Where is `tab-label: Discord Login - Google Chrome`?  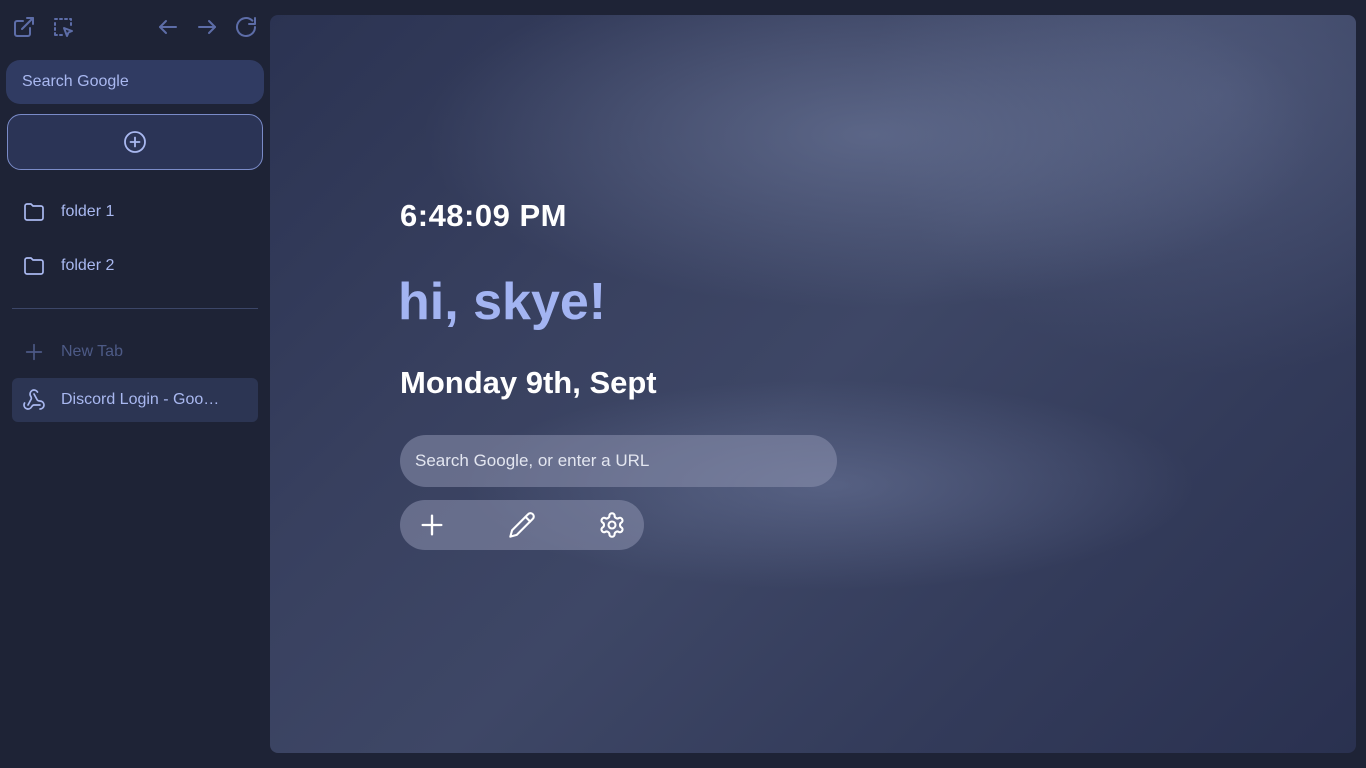
tab-label: Discord Login - Google Chrome is located at coordinates (143, 399).